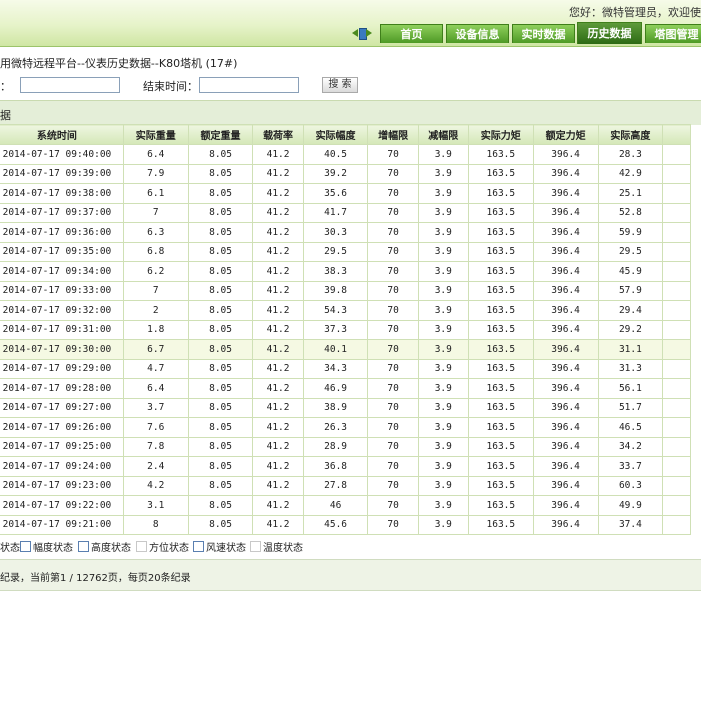  Describe the element at coordinates (5, 115) in the screenshot. I see `panel-title: 据` at that location.